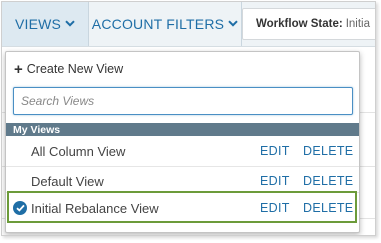 The width and height of the screenshot is (381, 243). I want to click on views-label: VIEWS, so click(38, 24).